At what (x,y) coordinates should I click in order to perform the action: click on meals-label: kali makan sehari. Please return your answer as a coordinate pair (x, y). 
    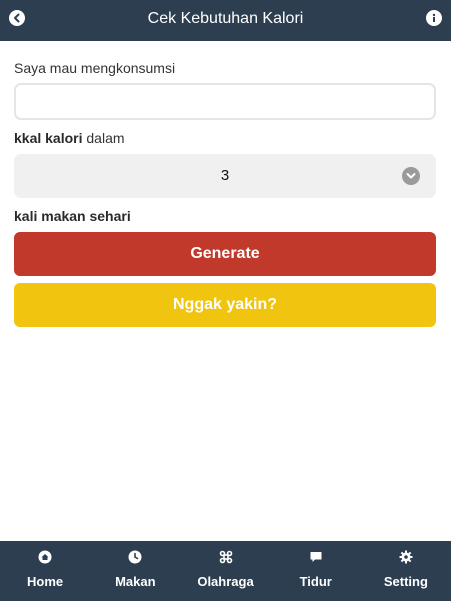
    Looking at the image, I should click on (72, 216).